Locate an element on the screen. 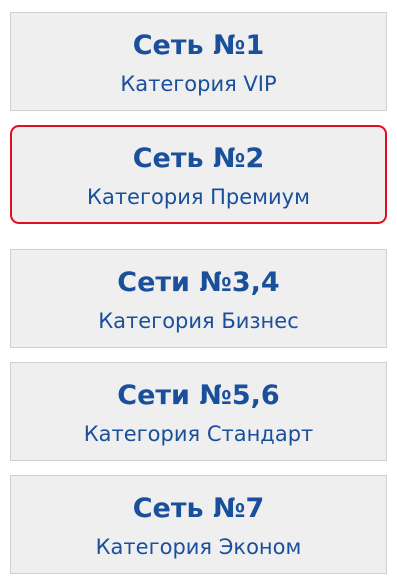 Image resolution: width=397 pixels, height=583 pixels. network-title: Сеть №2 is located at coordinates (198, 158).